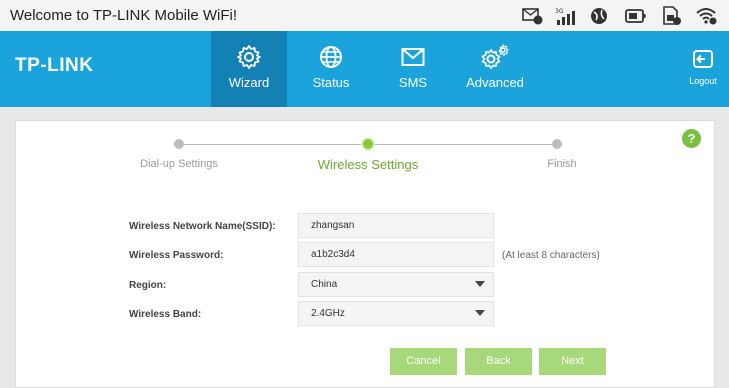 The image size is (729, 388). What do you see at coordinates (333, 225) in the screenshot?
I see `ssid-value: zhangsan` at bounding box center [333, 225].